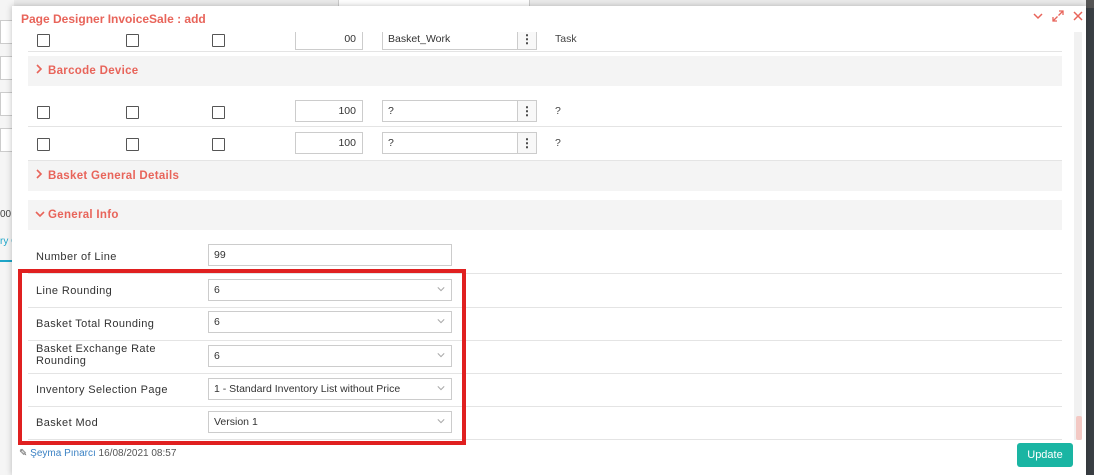 This screenshot has height=475, width=1094. I want to click on scrollbar-thumb, so click(1079, 428).